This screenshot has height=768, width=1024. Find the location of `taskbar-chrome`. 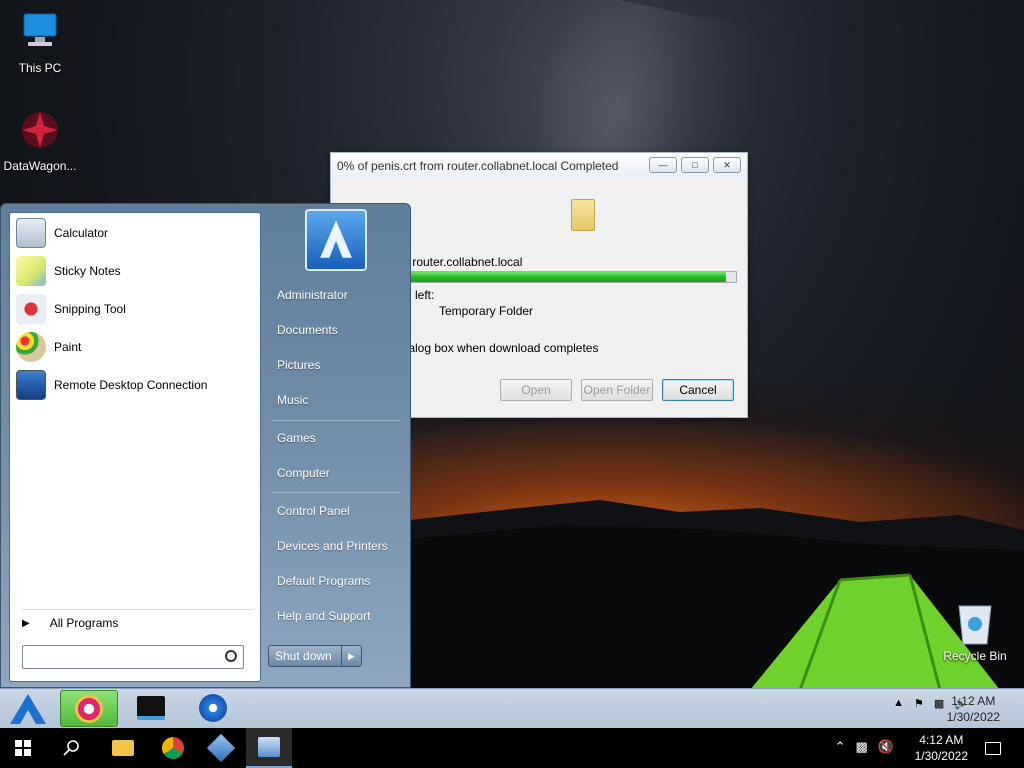

taskbar-chrome is located at coordinates (173, 748).